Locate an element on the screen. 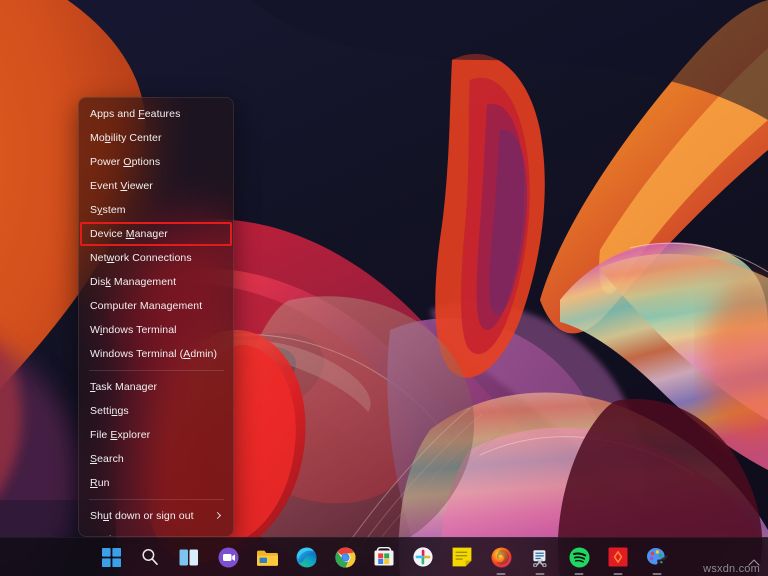  taskbar-button-chat is located at coordinates (228, 557).